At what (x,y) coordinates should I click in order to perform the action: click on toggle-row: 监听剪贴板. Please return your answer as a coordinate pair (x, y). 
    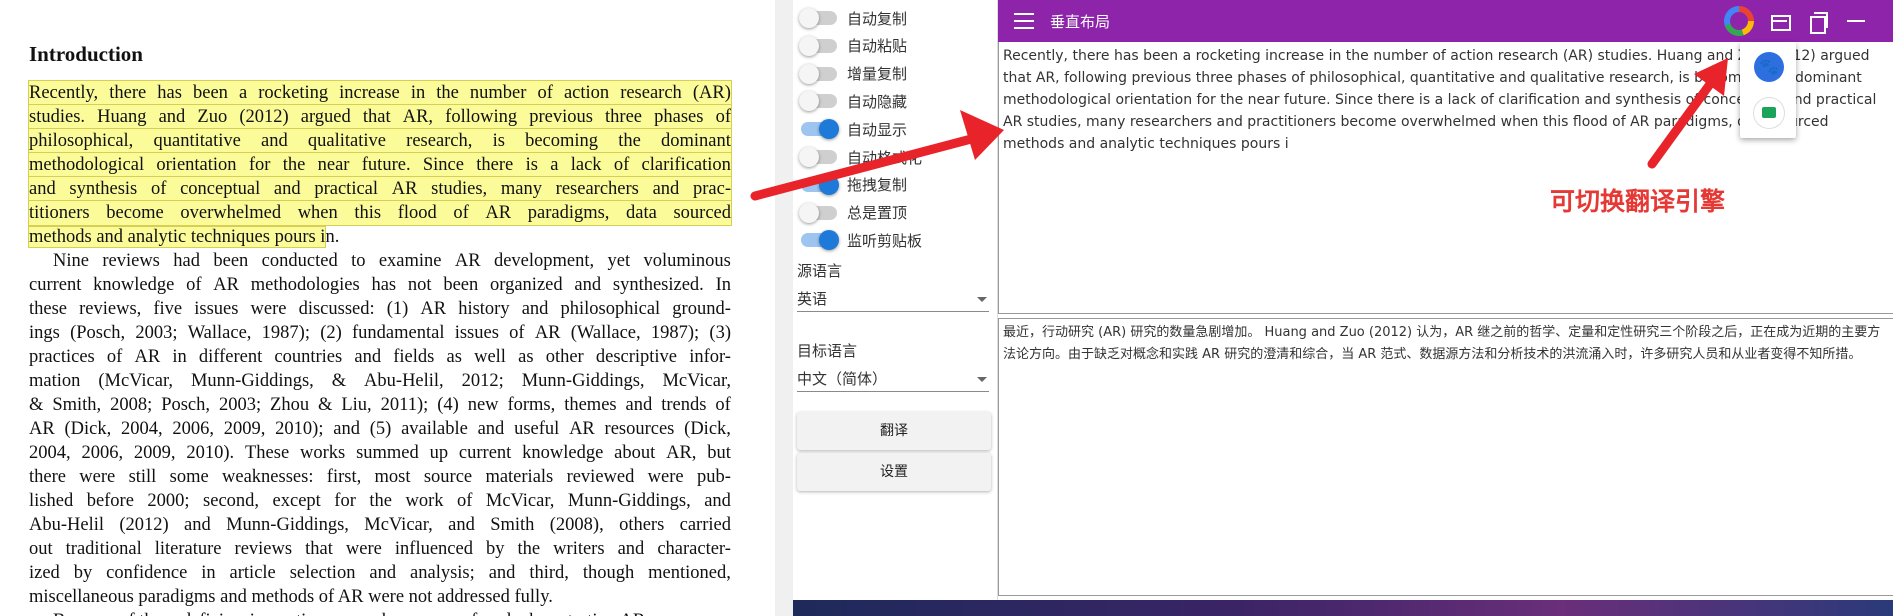
    Looking at the image, I should click on (861, 240).